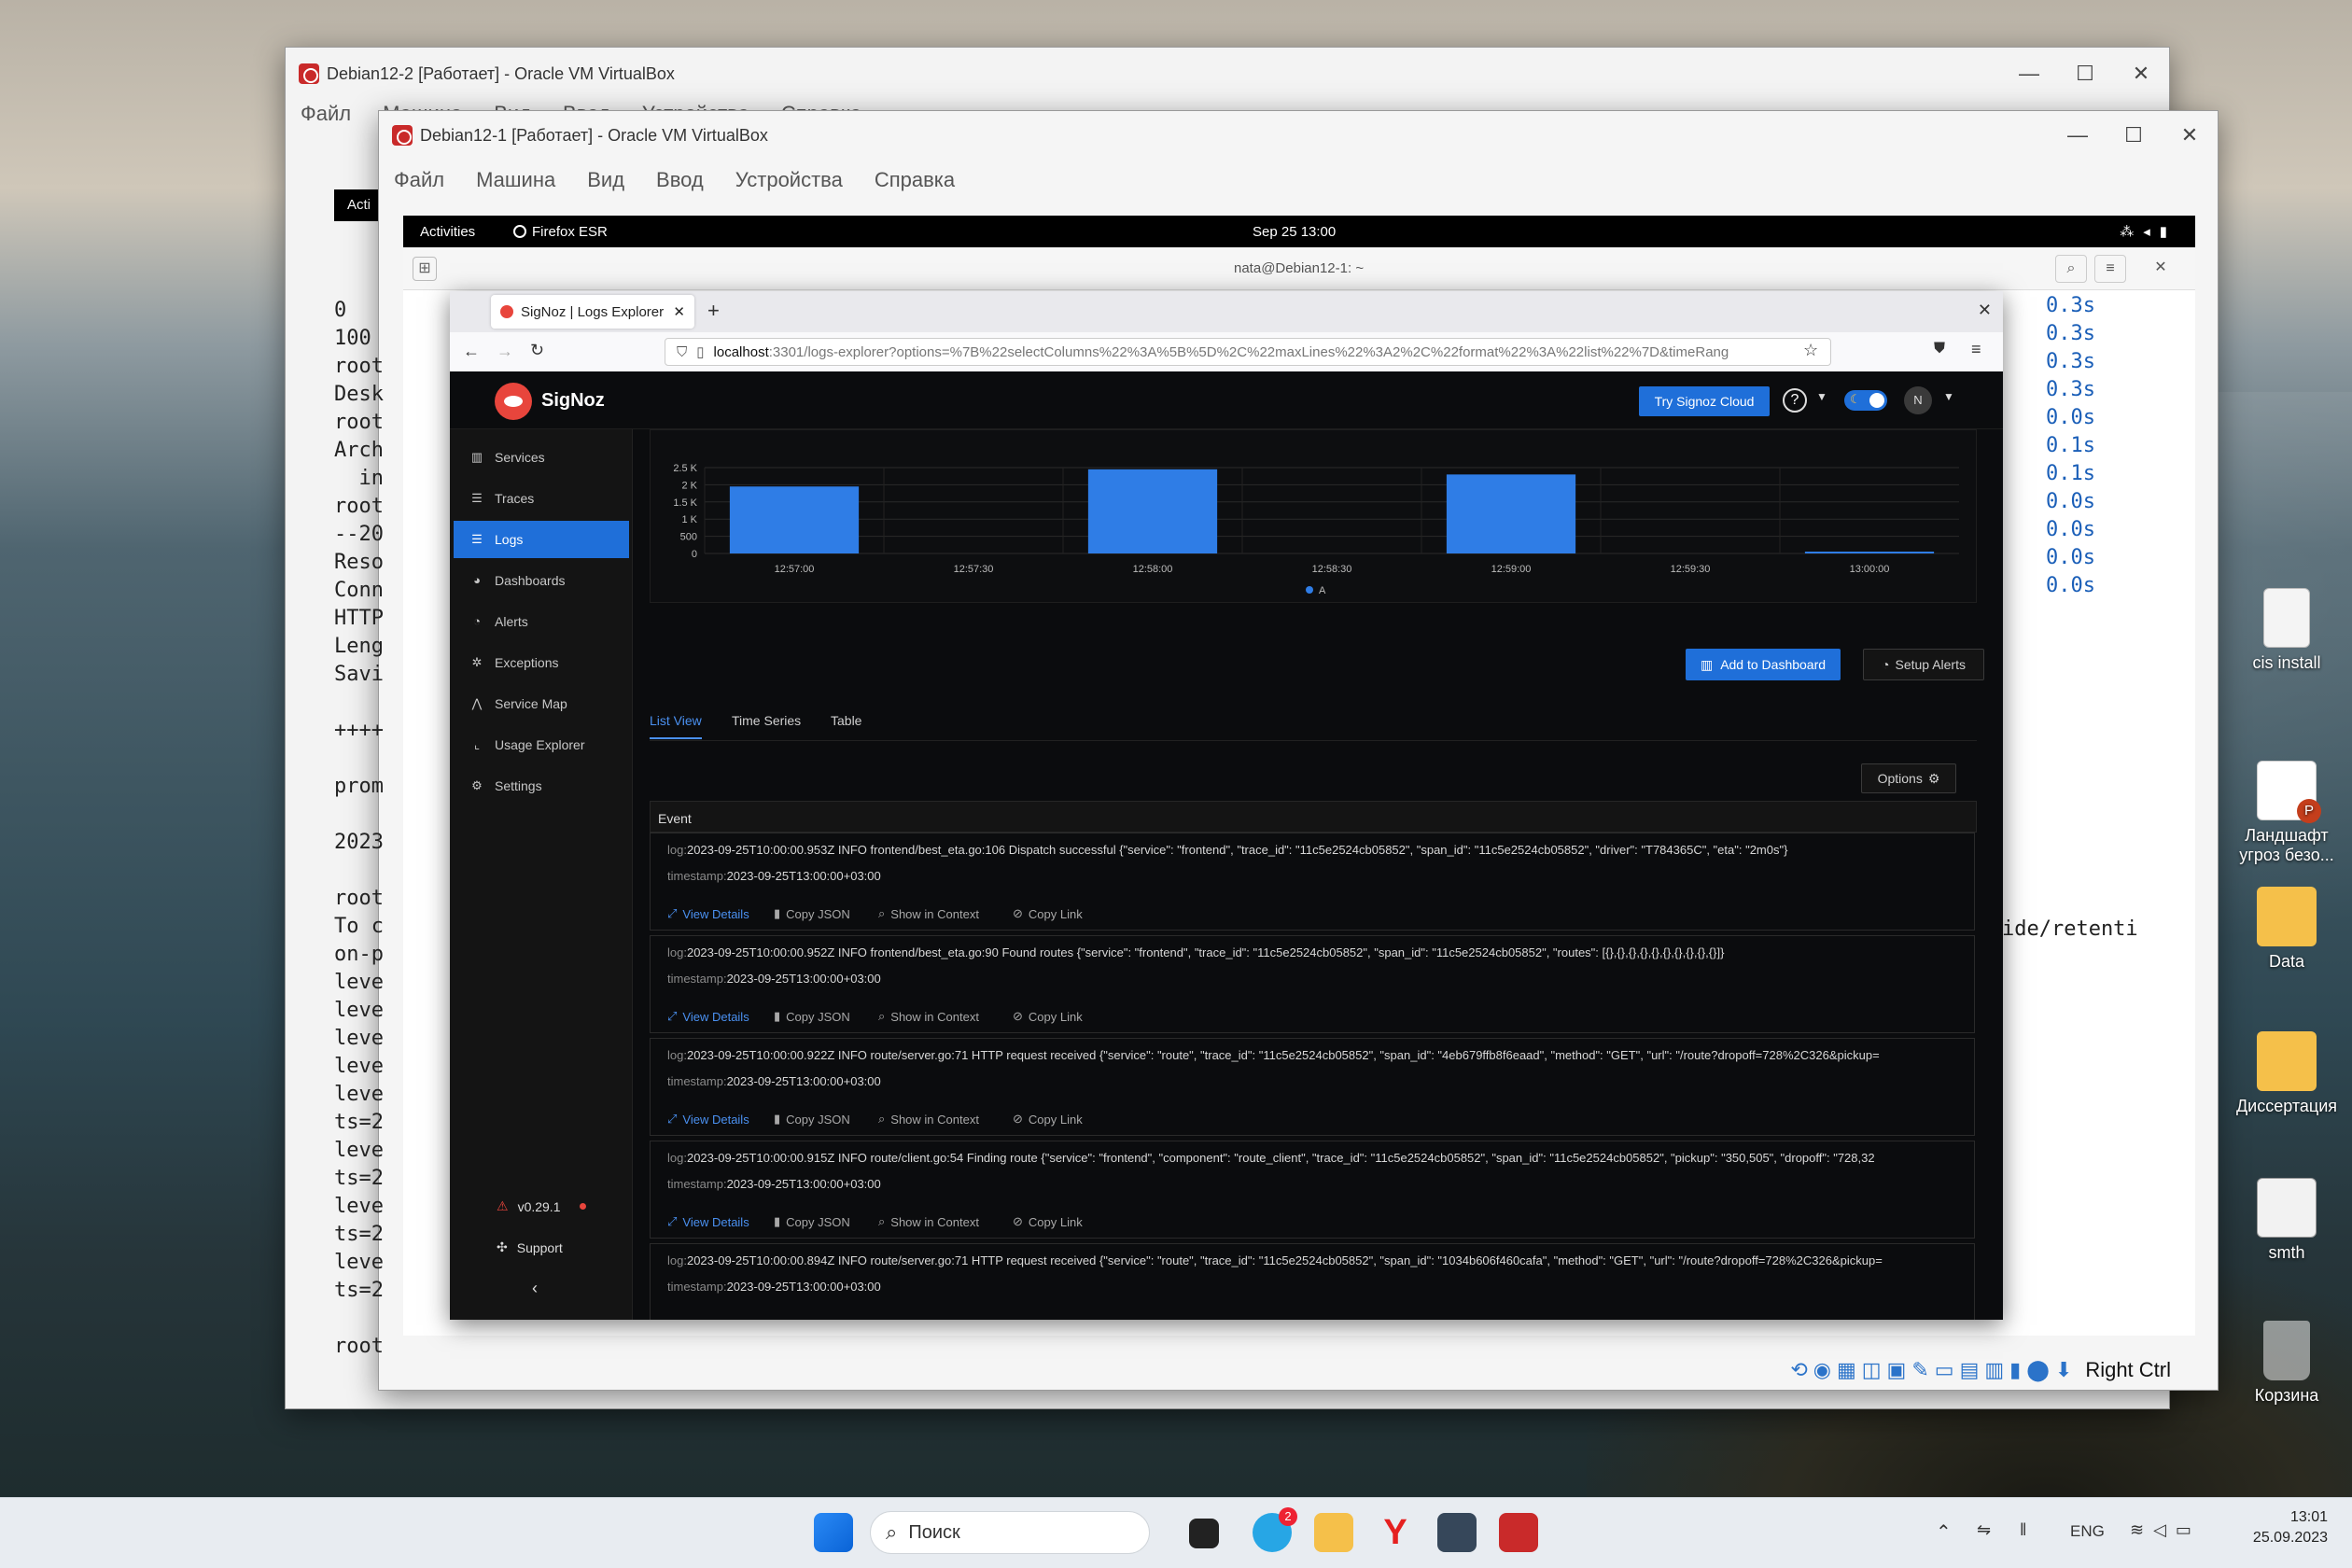 This screenshot has height=1568, width=2352. I want to click on sidebar-item-usage-explorer: ⌞ Usage Explorer, so click(541, 744).